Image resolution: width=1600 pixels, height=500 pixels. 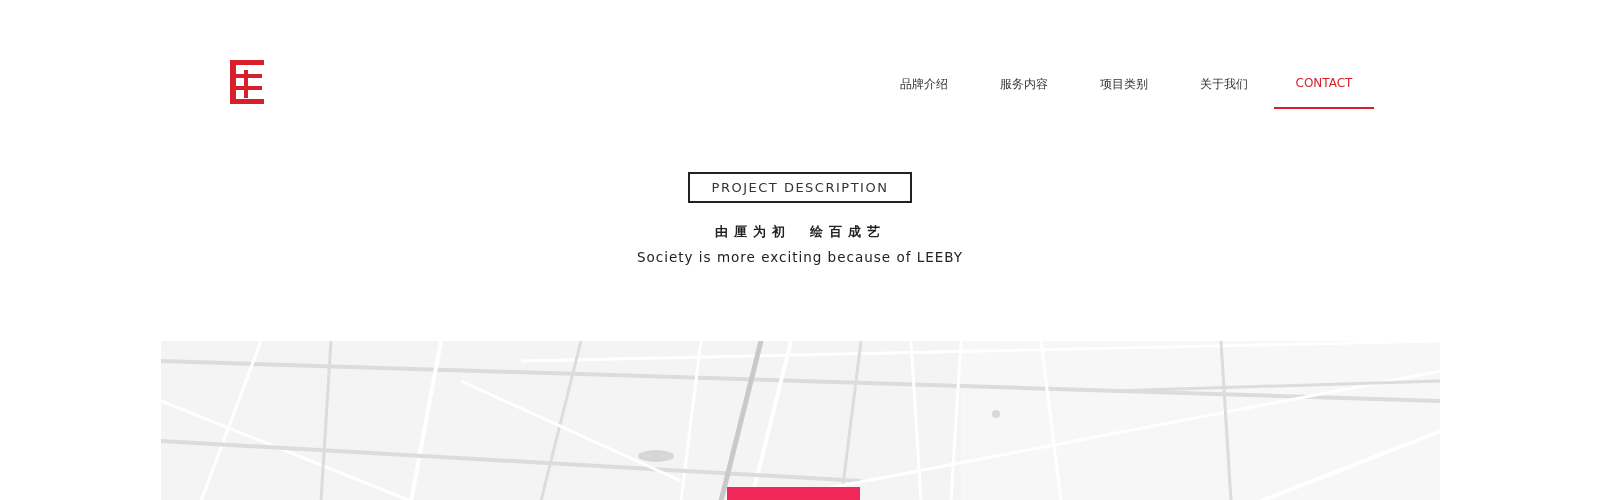 I want to click on nav-link: CONTACT, so click(x=1324, y=92).